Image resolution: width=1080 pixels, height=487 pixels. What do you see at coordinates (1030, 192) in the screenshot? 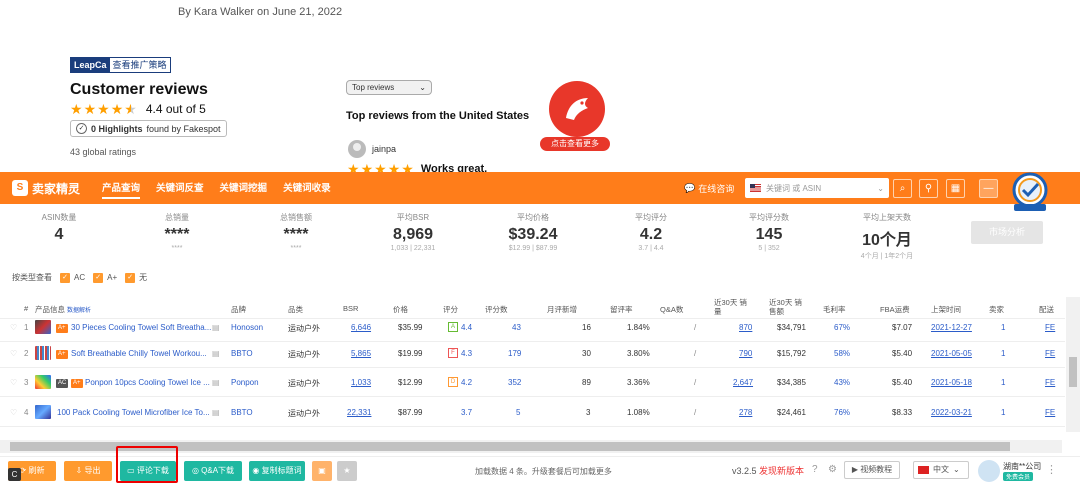
I see `sortime-logo-icon` at bounding box center [1030, 192].